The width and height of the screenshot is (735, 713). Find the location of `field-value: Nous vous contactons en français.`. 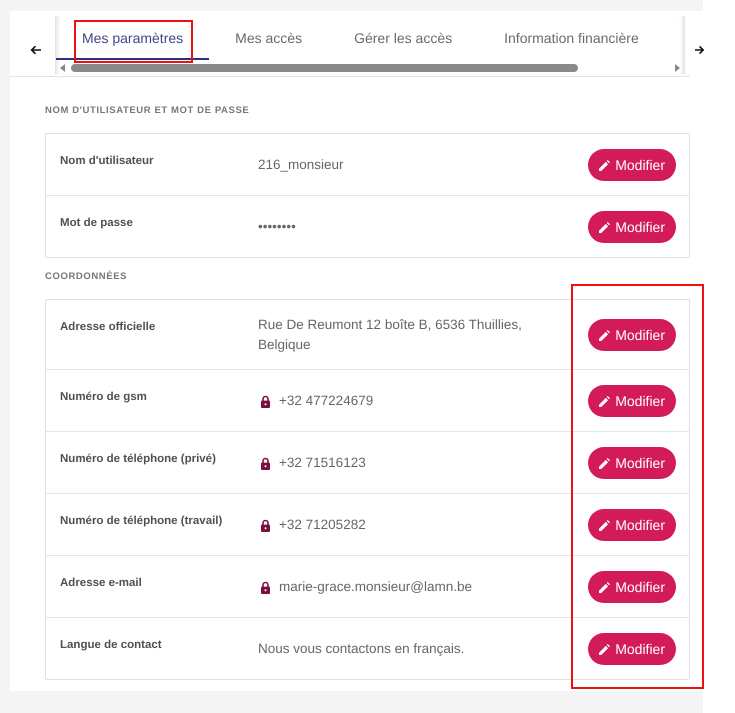

field-value: Nous vous contactons en français. is located at coordinates (361, 649).